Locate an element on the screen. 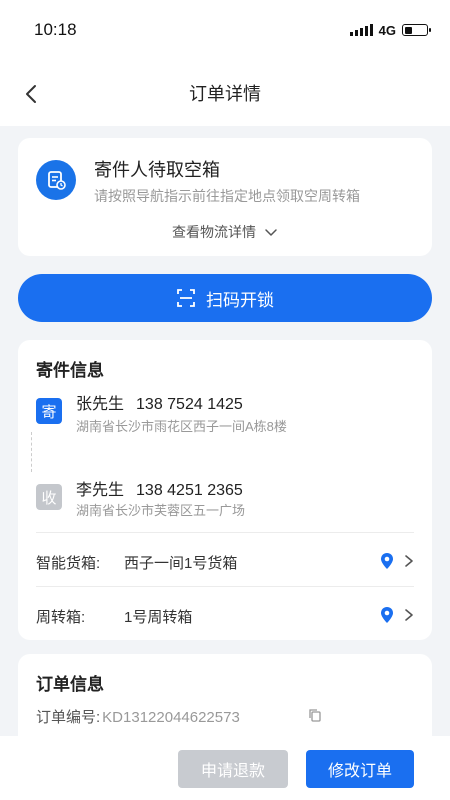 The height and width of the screenshot is (800, 450). scan-icon is located at coordinates (186, 298).